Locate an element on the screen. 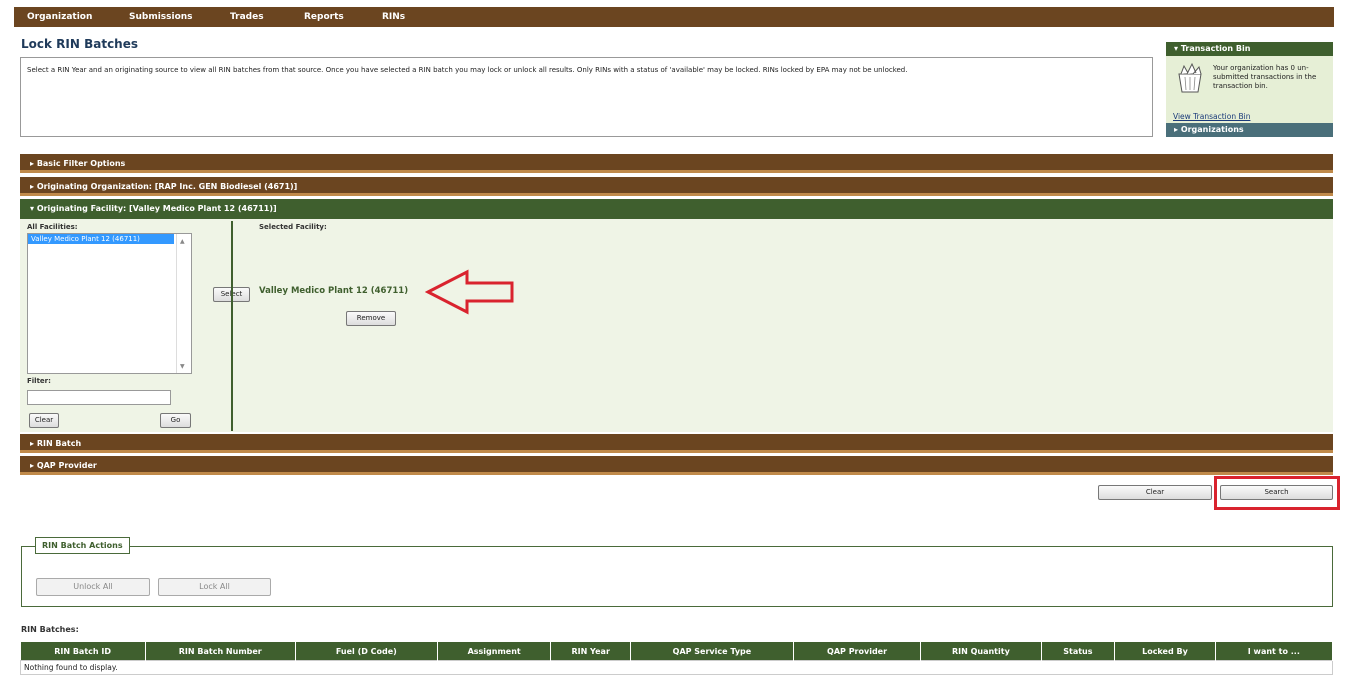 Image resolution: width=1350 pixels, height=675 pixels. transaction-bin-title: Transaction Bin is located at coordinates (1215, 48).